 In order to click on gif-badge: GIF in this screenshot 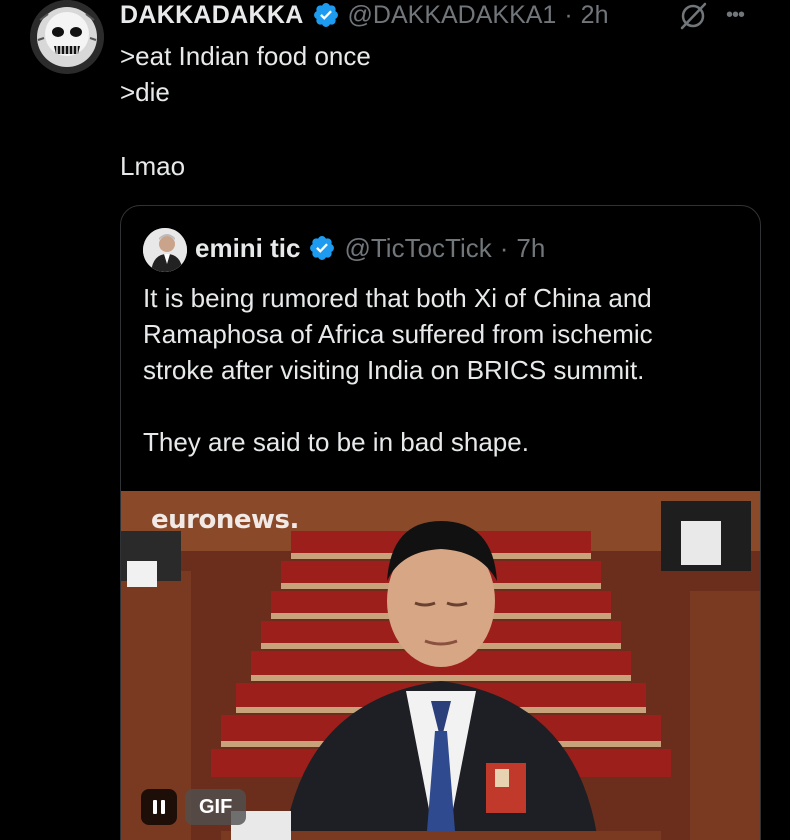, I will do `click(216, 807)`.